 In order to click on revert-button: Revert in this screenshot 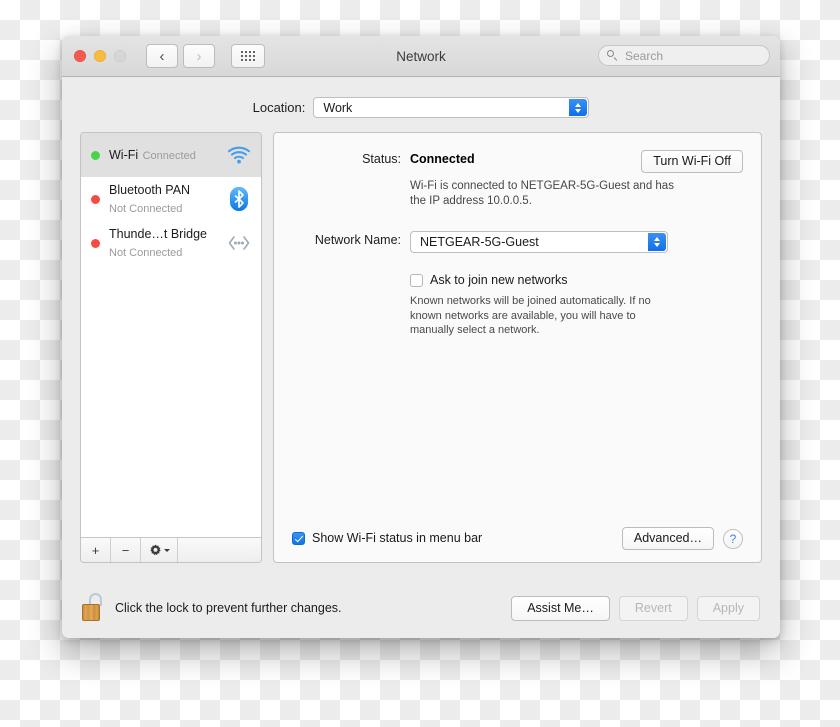, I will do `click(653, 608)`.